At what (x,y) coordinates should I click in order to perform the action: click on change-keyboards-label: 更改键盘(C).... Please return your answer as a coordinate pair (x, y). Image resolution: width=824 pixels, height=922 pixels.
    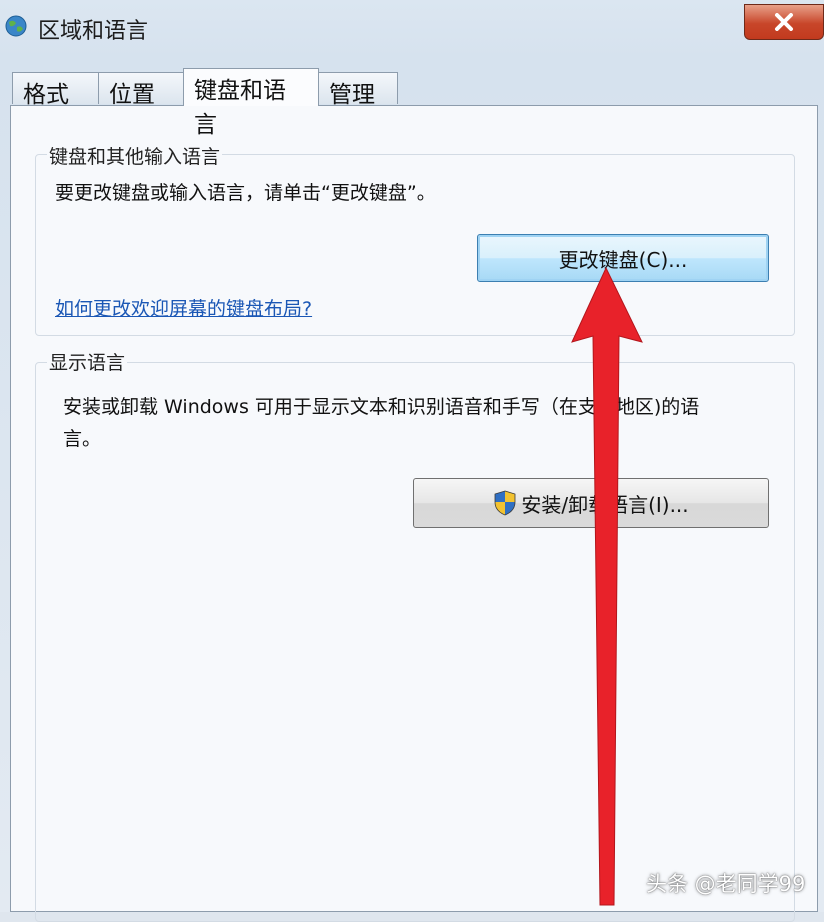
    Looking at the image, I should click on (623, 259).